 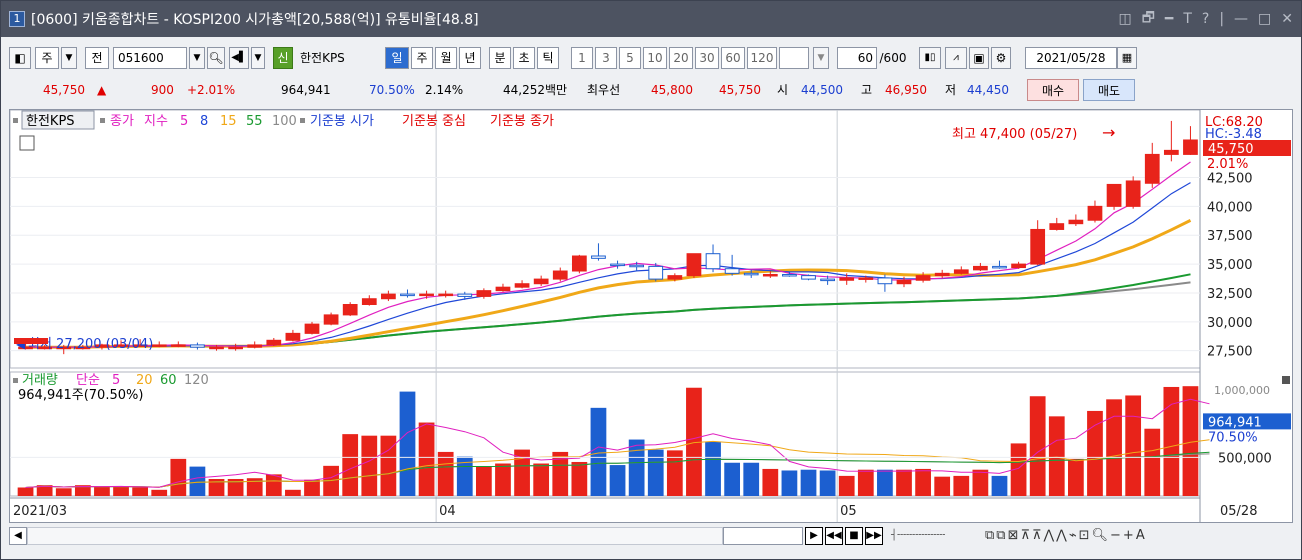 What do you see at coordinates (162, 90) in the screenshot?
I see `price-change: 900` at bounding box center [162, 90].